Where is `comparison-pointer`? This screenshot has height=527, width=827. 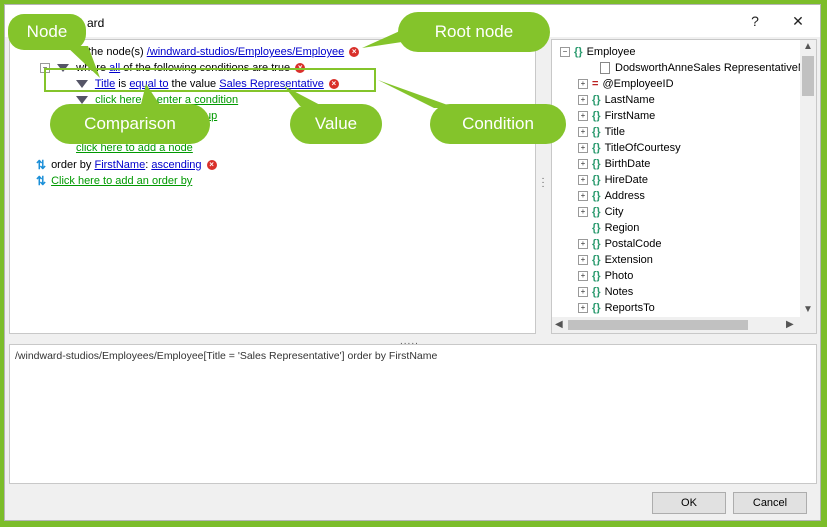
comparison-pointer is located at coordinates (151, 96).